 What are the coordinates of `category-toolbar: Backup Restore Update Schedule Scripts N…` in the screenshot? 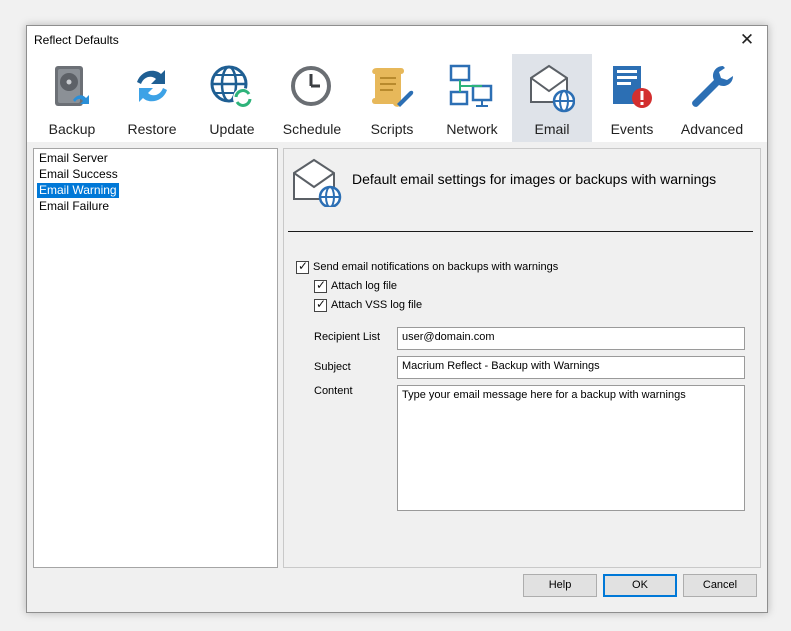 It's located at (397, 98).